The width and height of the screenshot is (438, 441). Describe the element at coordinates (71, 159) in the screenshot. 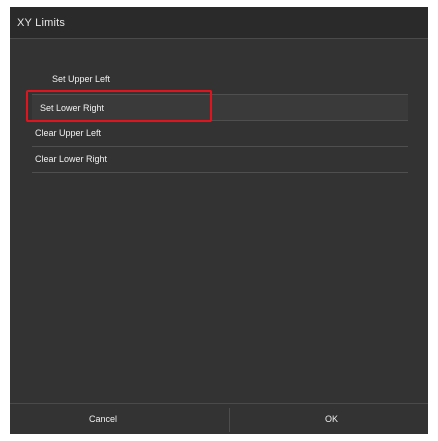

I see `clear-lower-right-label: Clear Lower Right` at that location.